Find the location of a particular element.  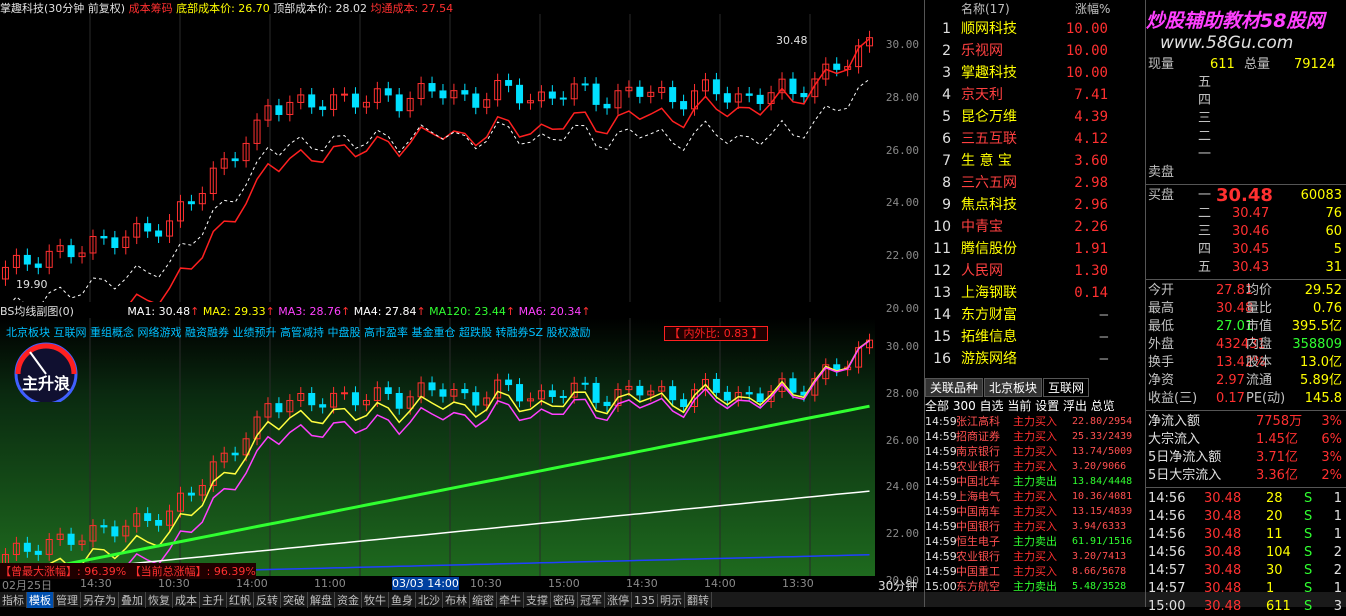

flow-price: 5.48/3528 is located at coordinates (1099, 586).